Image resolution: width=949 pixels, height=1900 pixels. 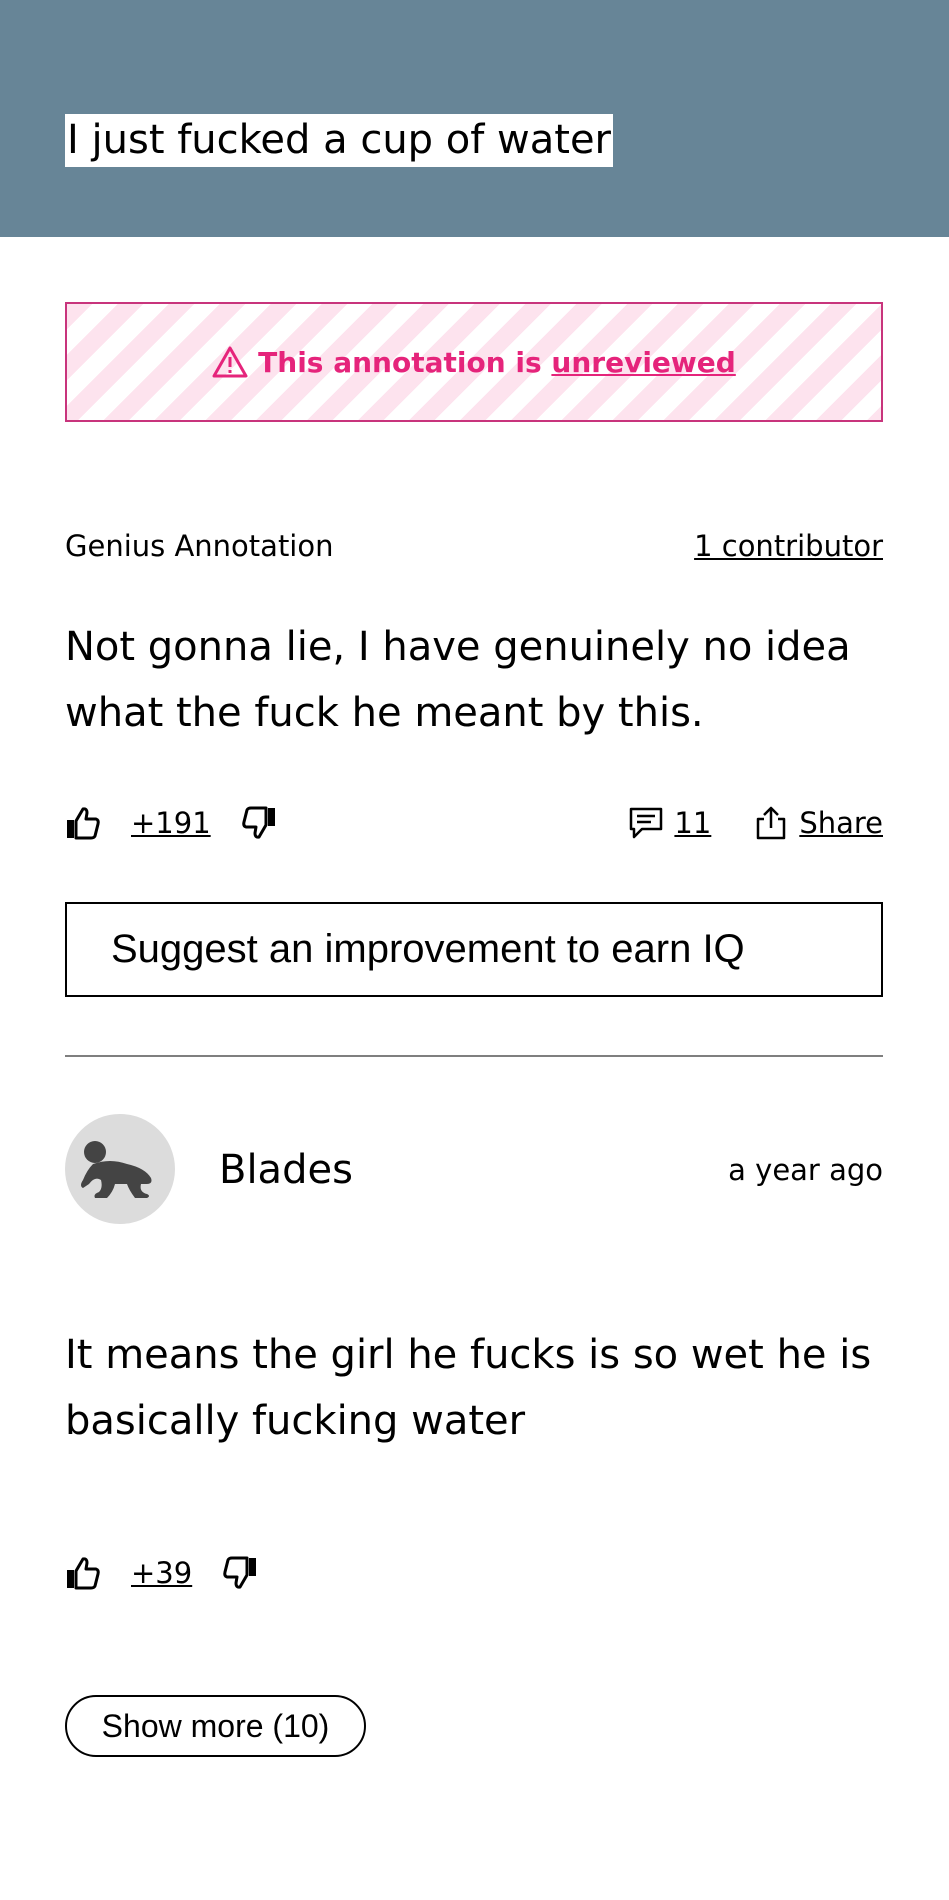 What do you see at coordinates (199, 546) in the screenshot?
I see `annotation-label: Genius Annotation` at bounding box center [199, 546].